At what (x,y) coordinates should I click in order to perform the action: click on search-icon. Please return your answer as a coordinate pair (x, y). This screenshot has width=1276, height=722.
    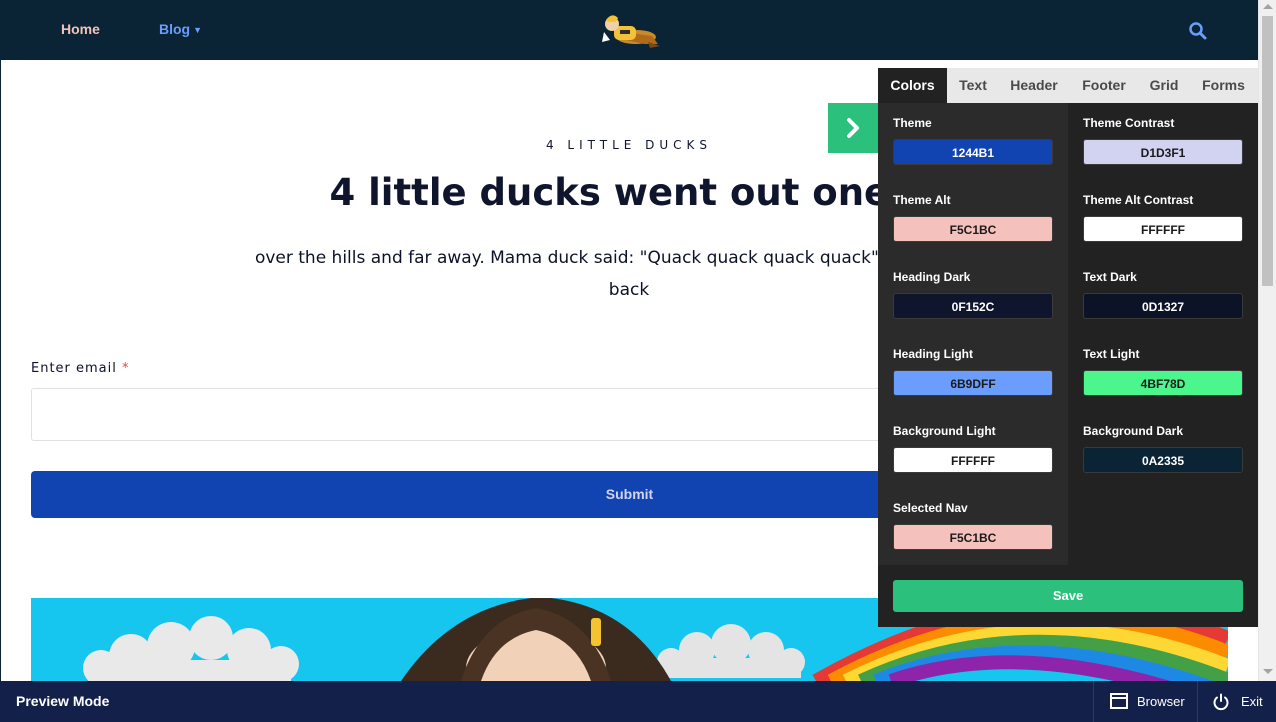
    Looking at the image, I should click on (1198, 31).